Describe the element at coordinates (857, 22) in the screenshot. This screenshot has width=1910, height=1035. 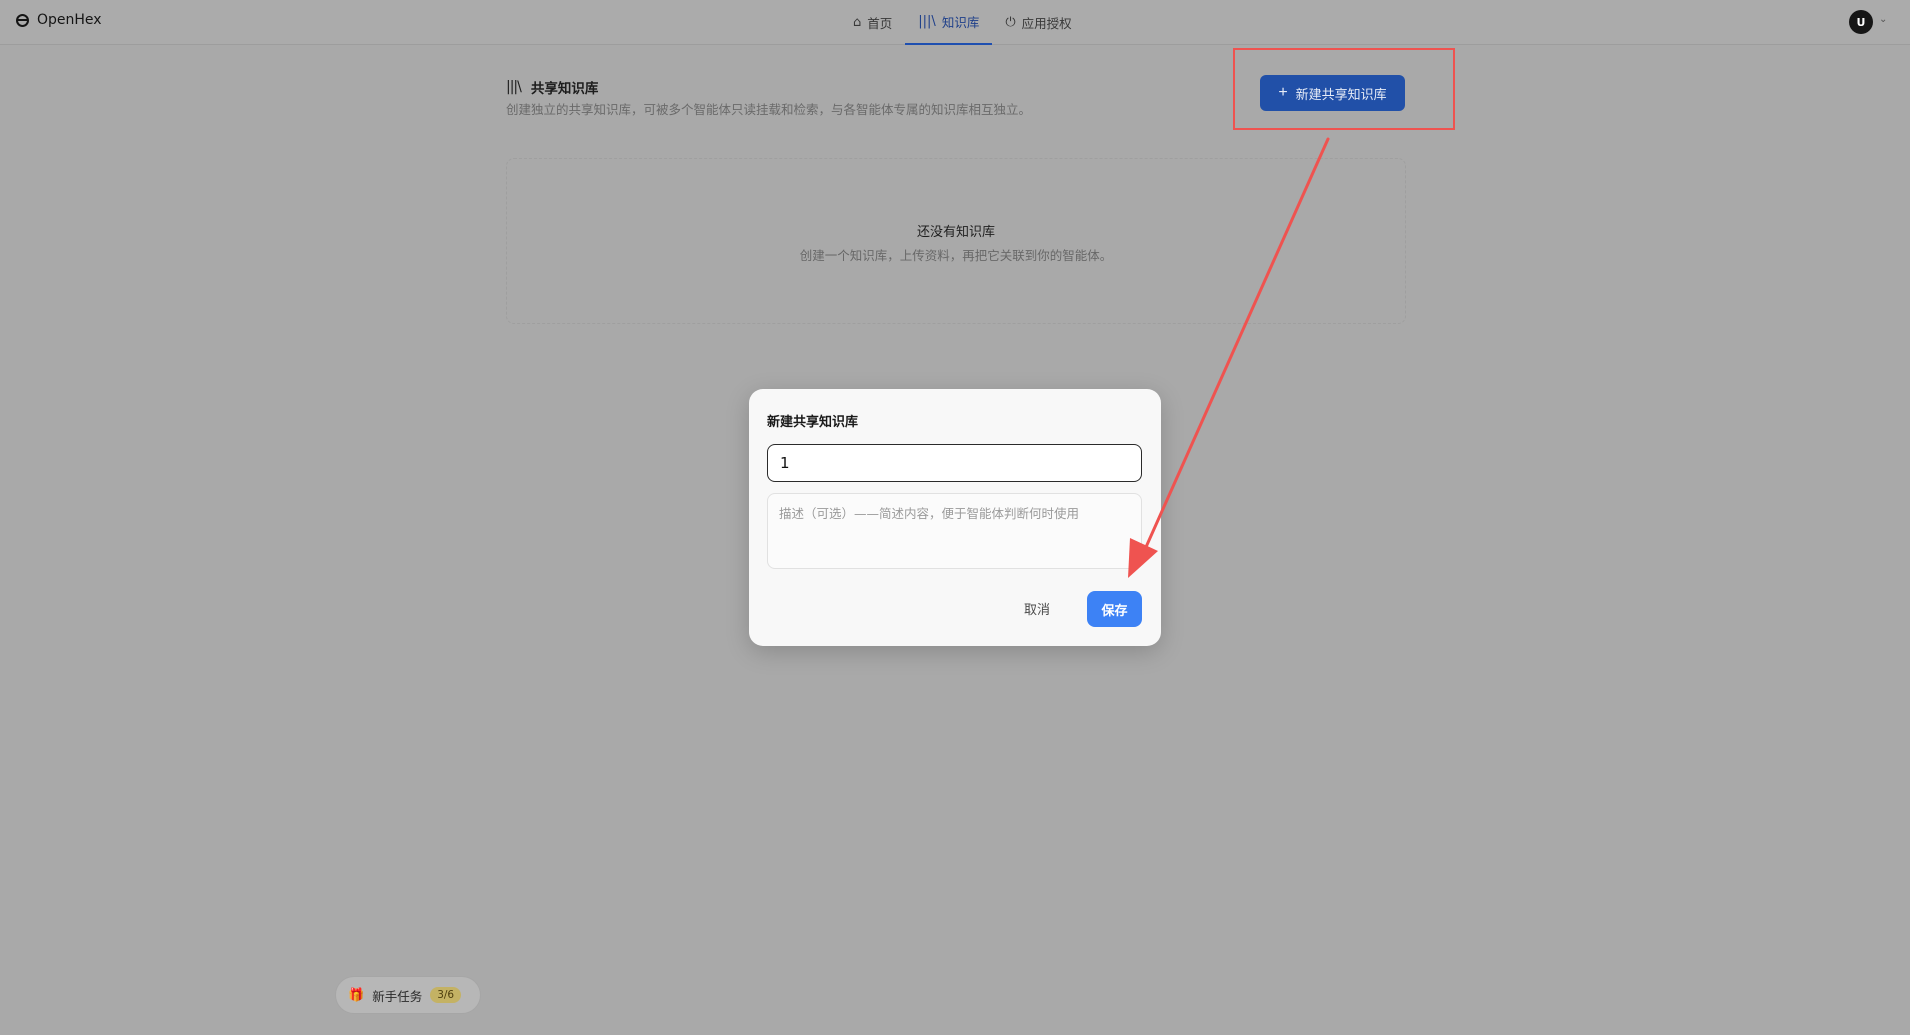
I see `home-icon: ⌂` at that location.